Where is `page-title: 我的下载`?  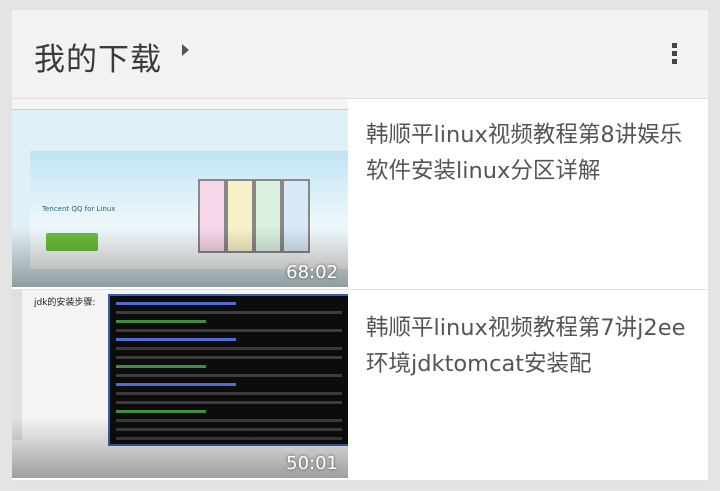 page-title: 我的下载 is located at coordinates (98, 56).